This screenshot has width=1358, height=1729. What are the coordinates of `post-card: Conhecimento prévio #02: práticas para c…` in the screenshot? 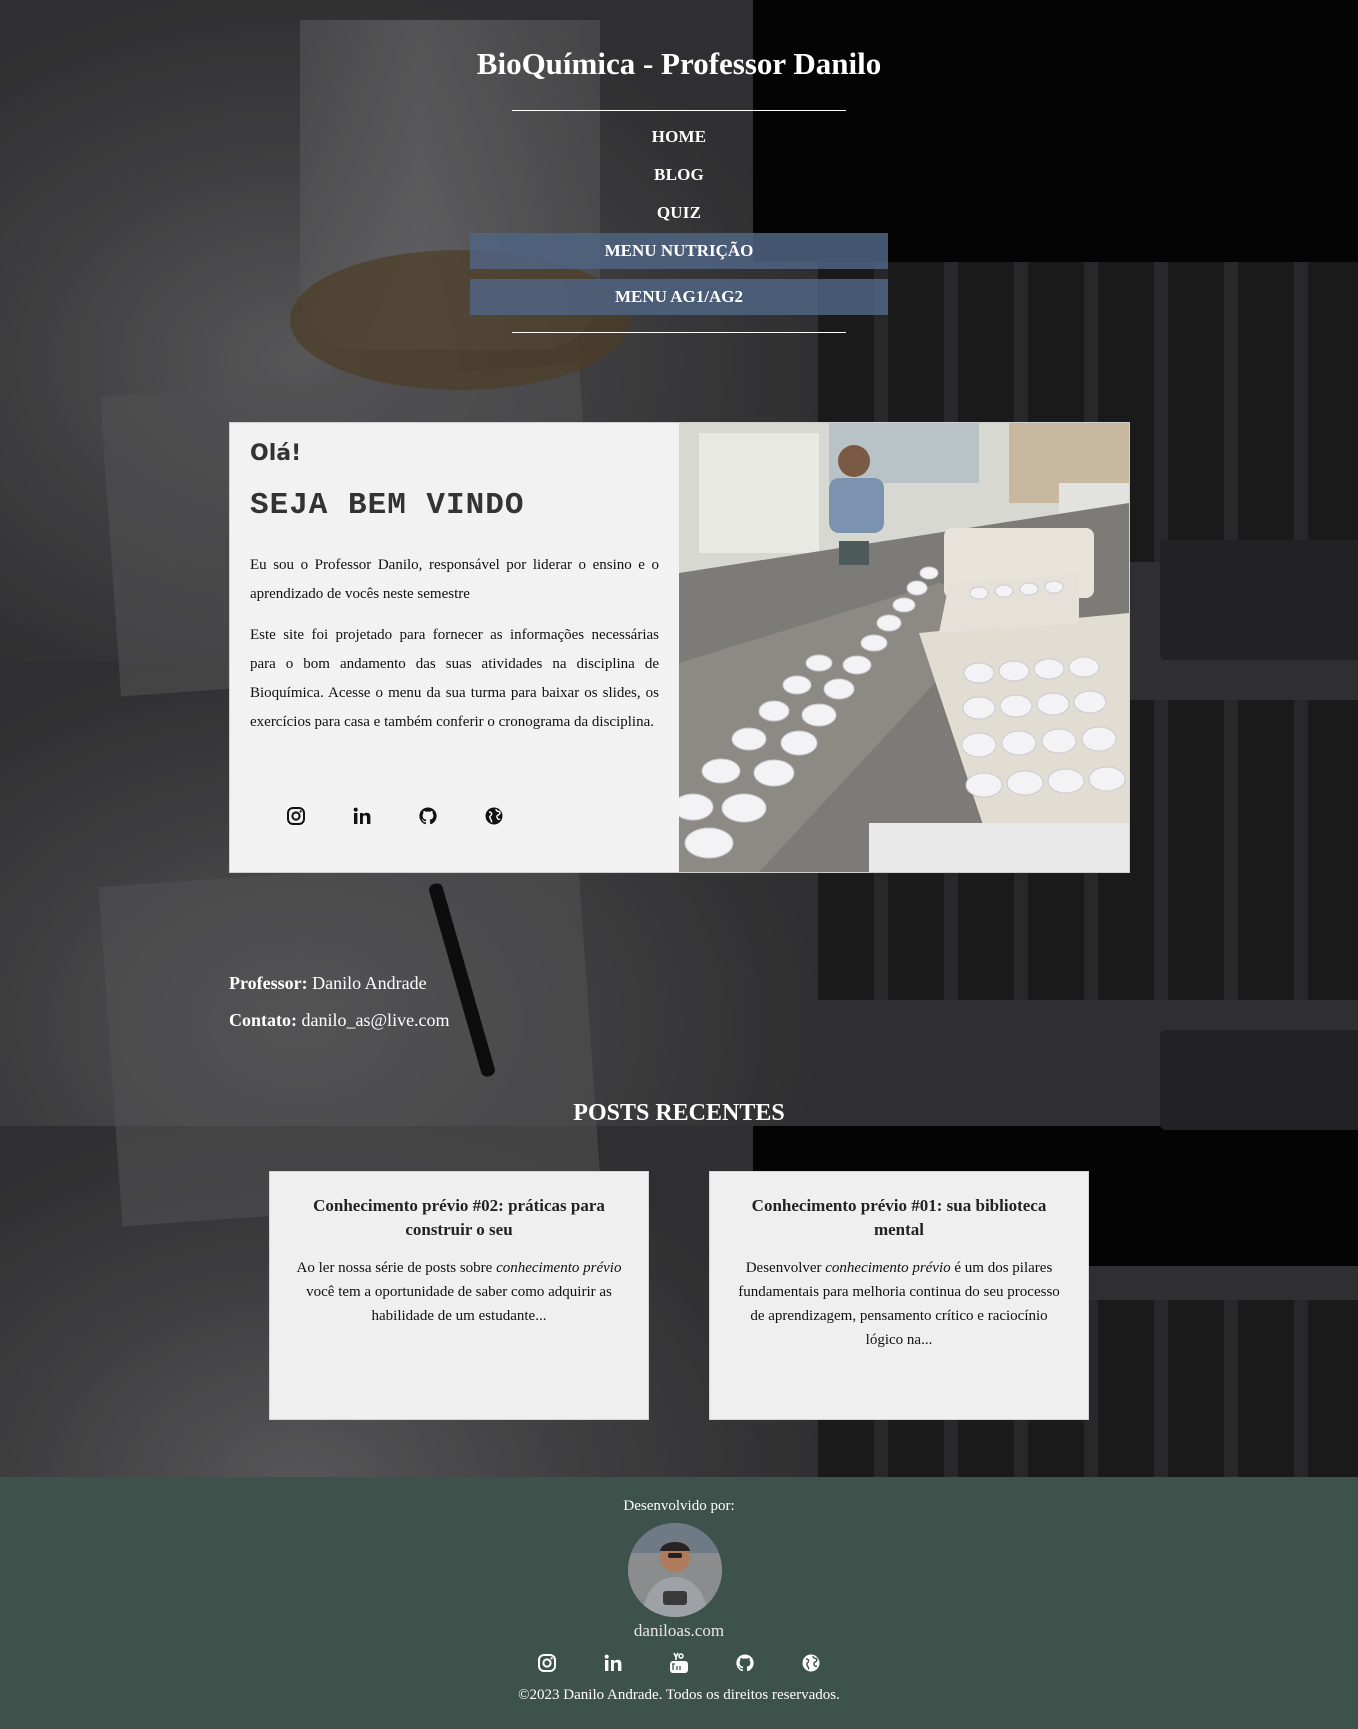 It's located at (459, 1295).